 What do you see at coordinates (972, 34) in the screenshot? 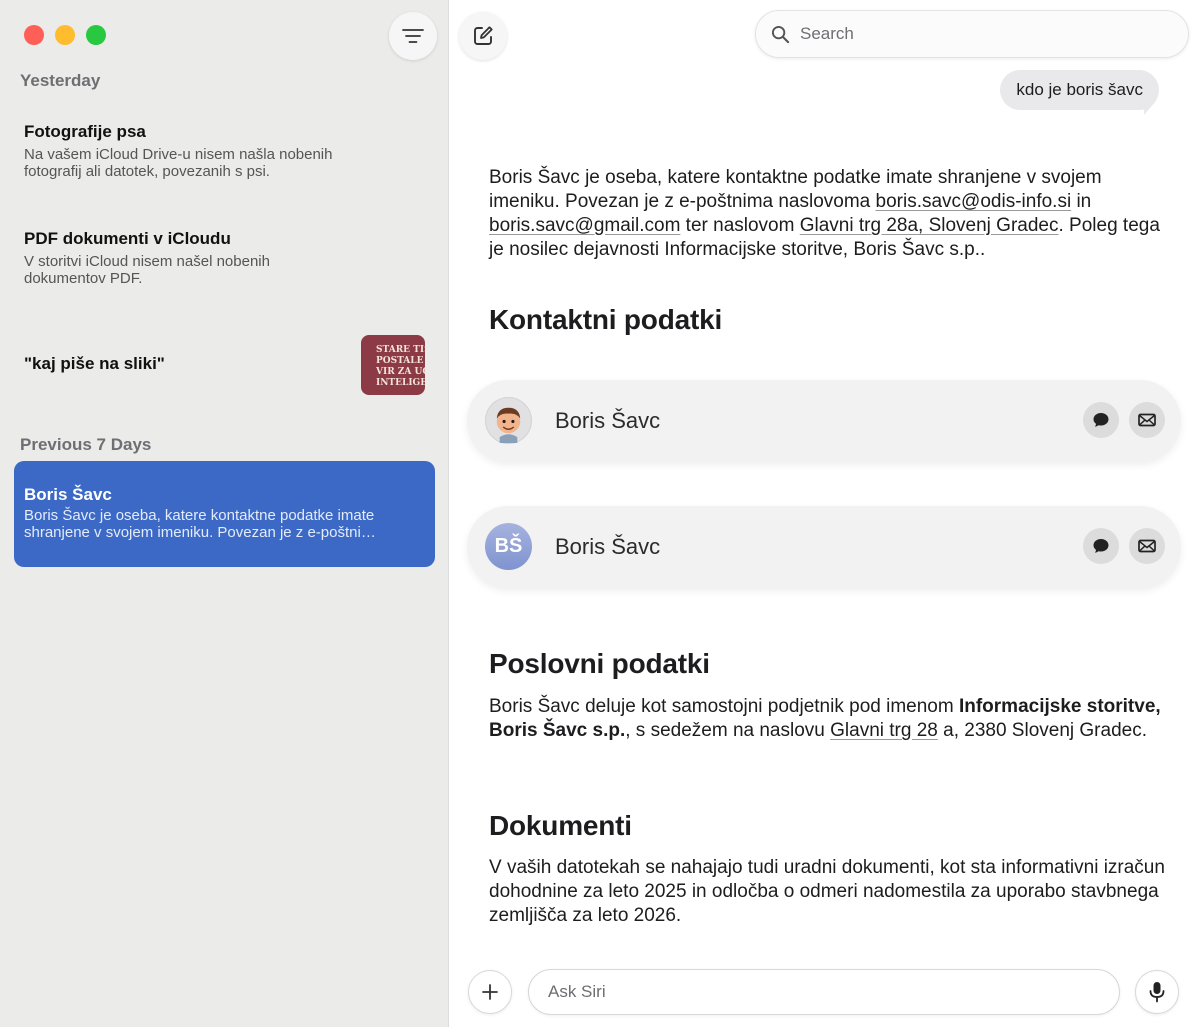
I see `search-field: Search` at bounding box center [972, 34].